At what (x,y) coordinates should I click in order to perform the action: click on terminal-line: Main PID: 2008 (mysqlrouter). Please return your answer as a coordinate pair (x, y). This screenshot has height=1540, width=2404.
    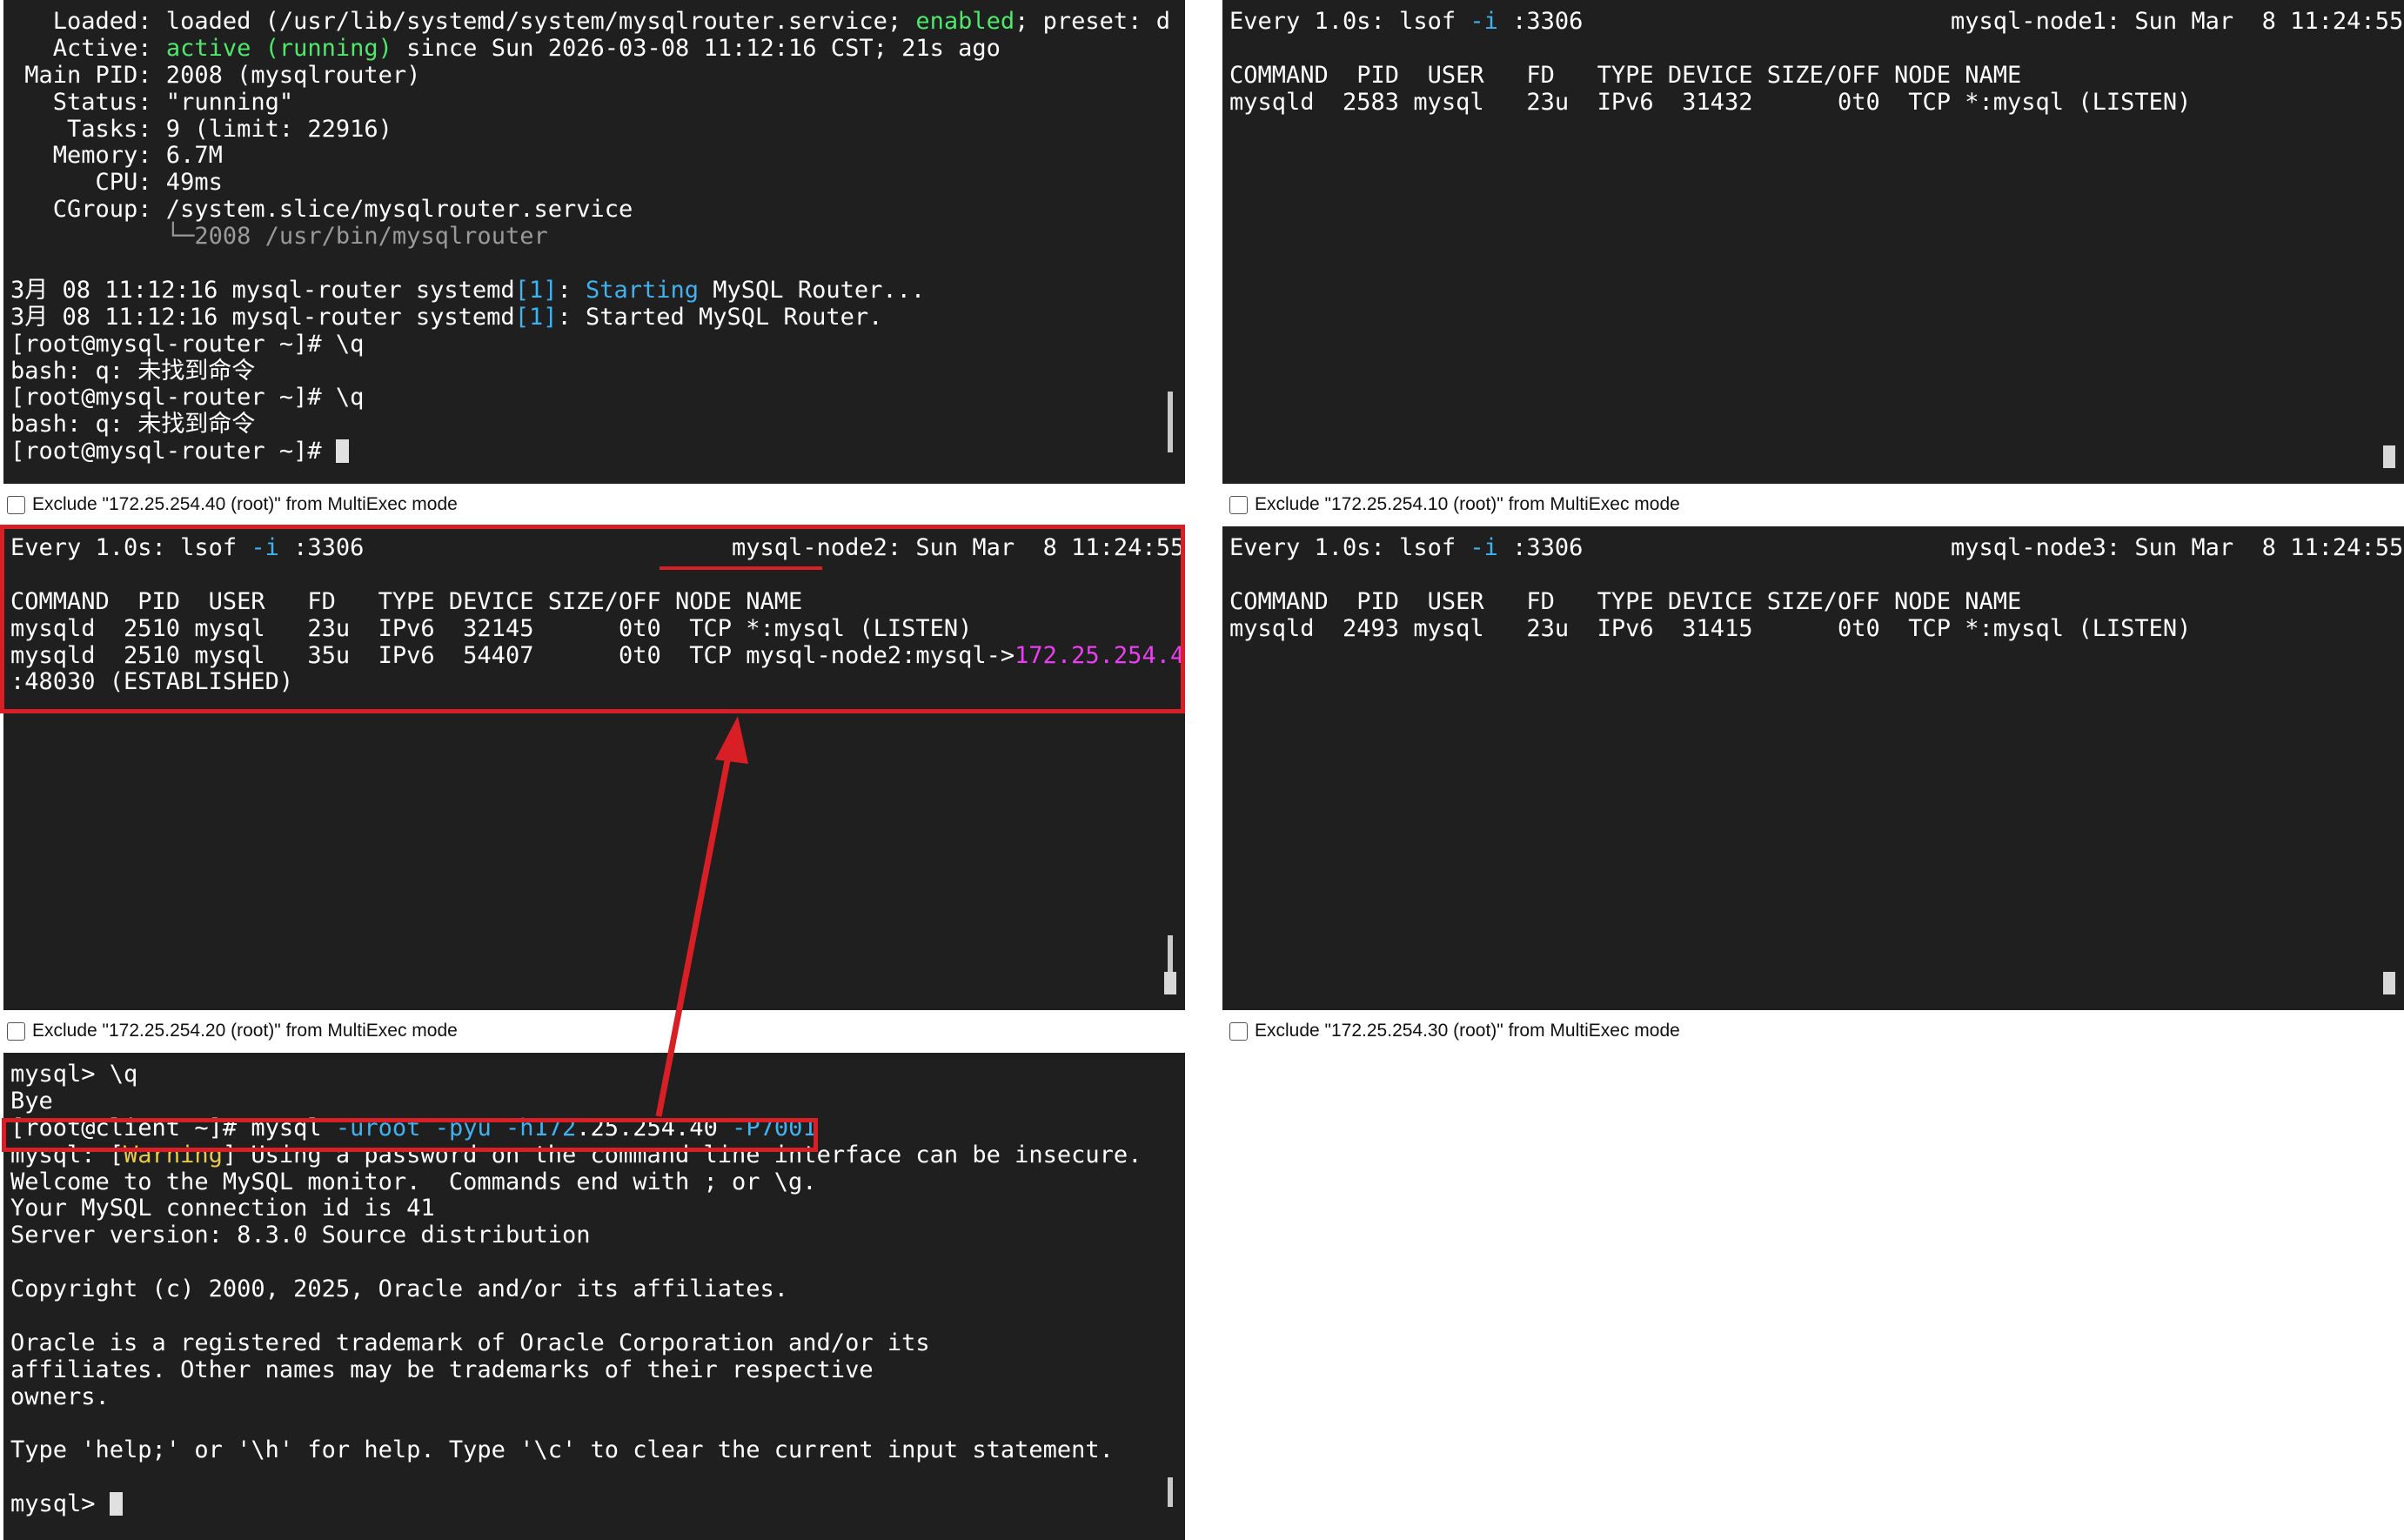
    Looking at the image, I should click on (594, 75).